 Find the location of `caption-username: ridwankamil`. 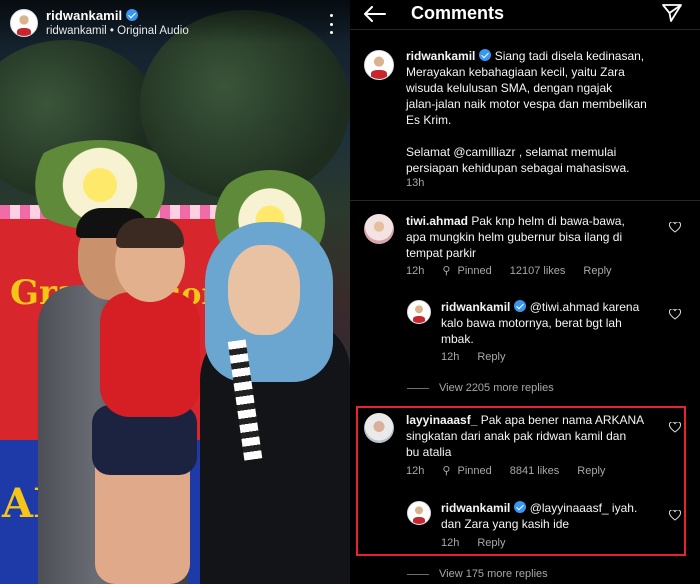

caption-username: ridwankamil is located at coordinates (440, 56).